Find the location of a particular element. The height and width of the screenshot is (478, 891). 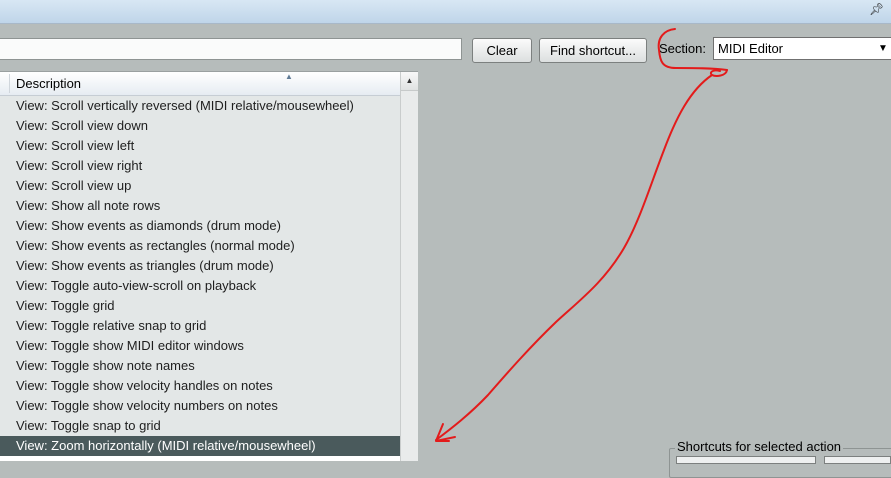

shortcuts-group-title: Shortcuts for selected action is located at coordinates (759, 446).